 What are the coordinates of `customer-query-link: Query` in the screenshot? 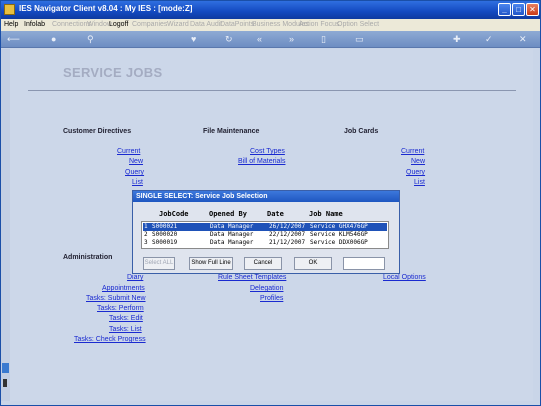 It's located at (134, 172).